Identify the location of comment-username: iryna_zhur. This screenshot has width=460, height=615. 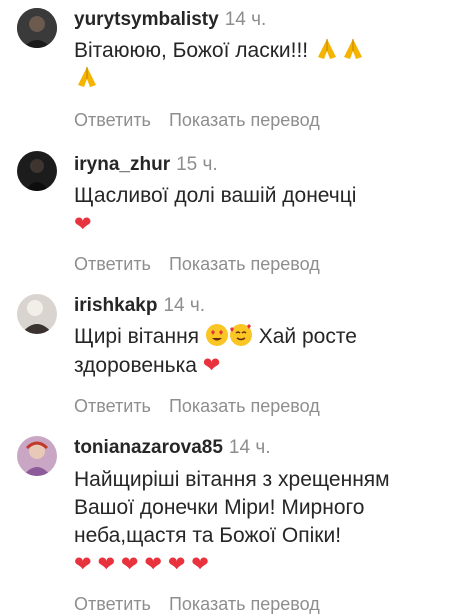
(122, 164).